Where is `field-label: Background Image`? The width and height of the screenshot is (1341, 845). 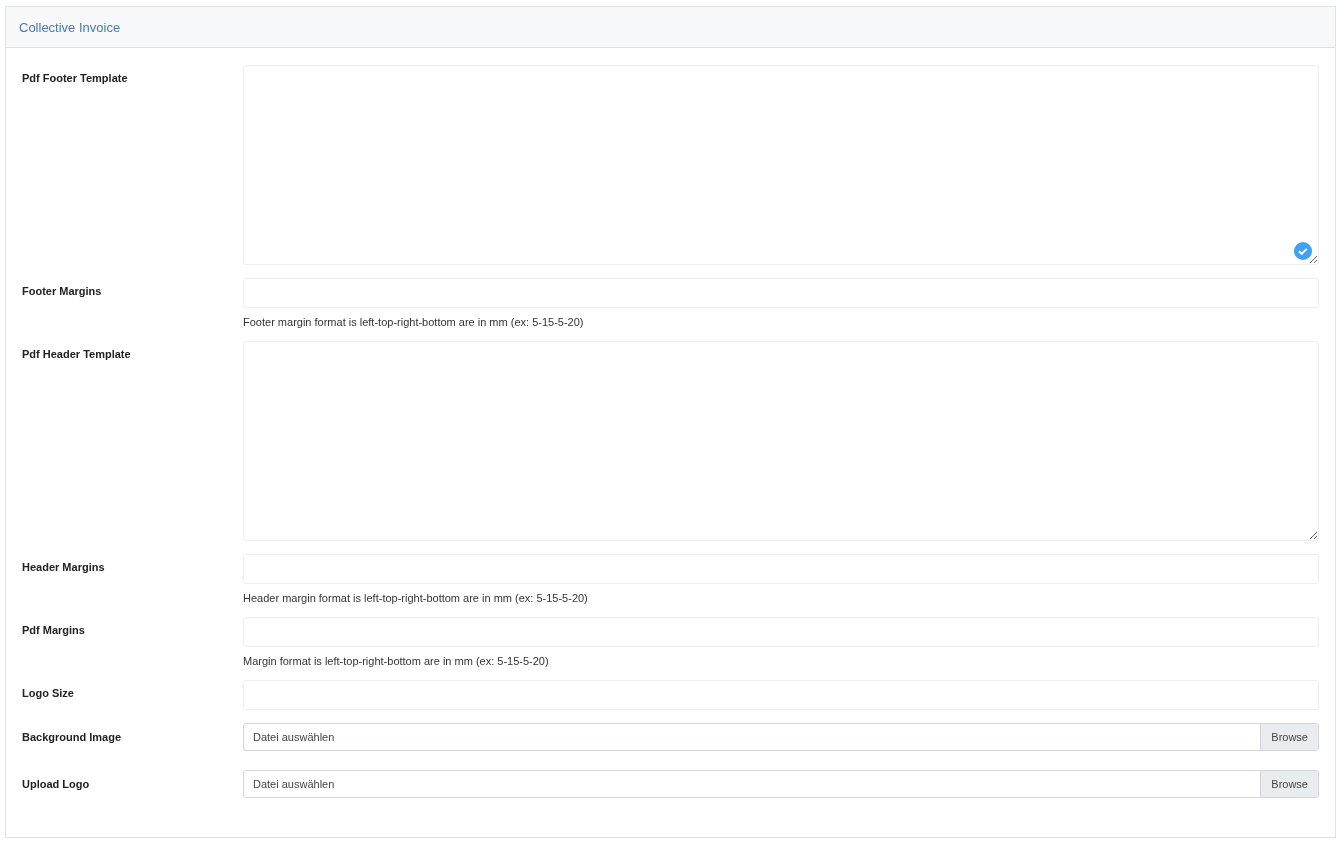
field-label: Background Image is located at coordinates (72, 736).